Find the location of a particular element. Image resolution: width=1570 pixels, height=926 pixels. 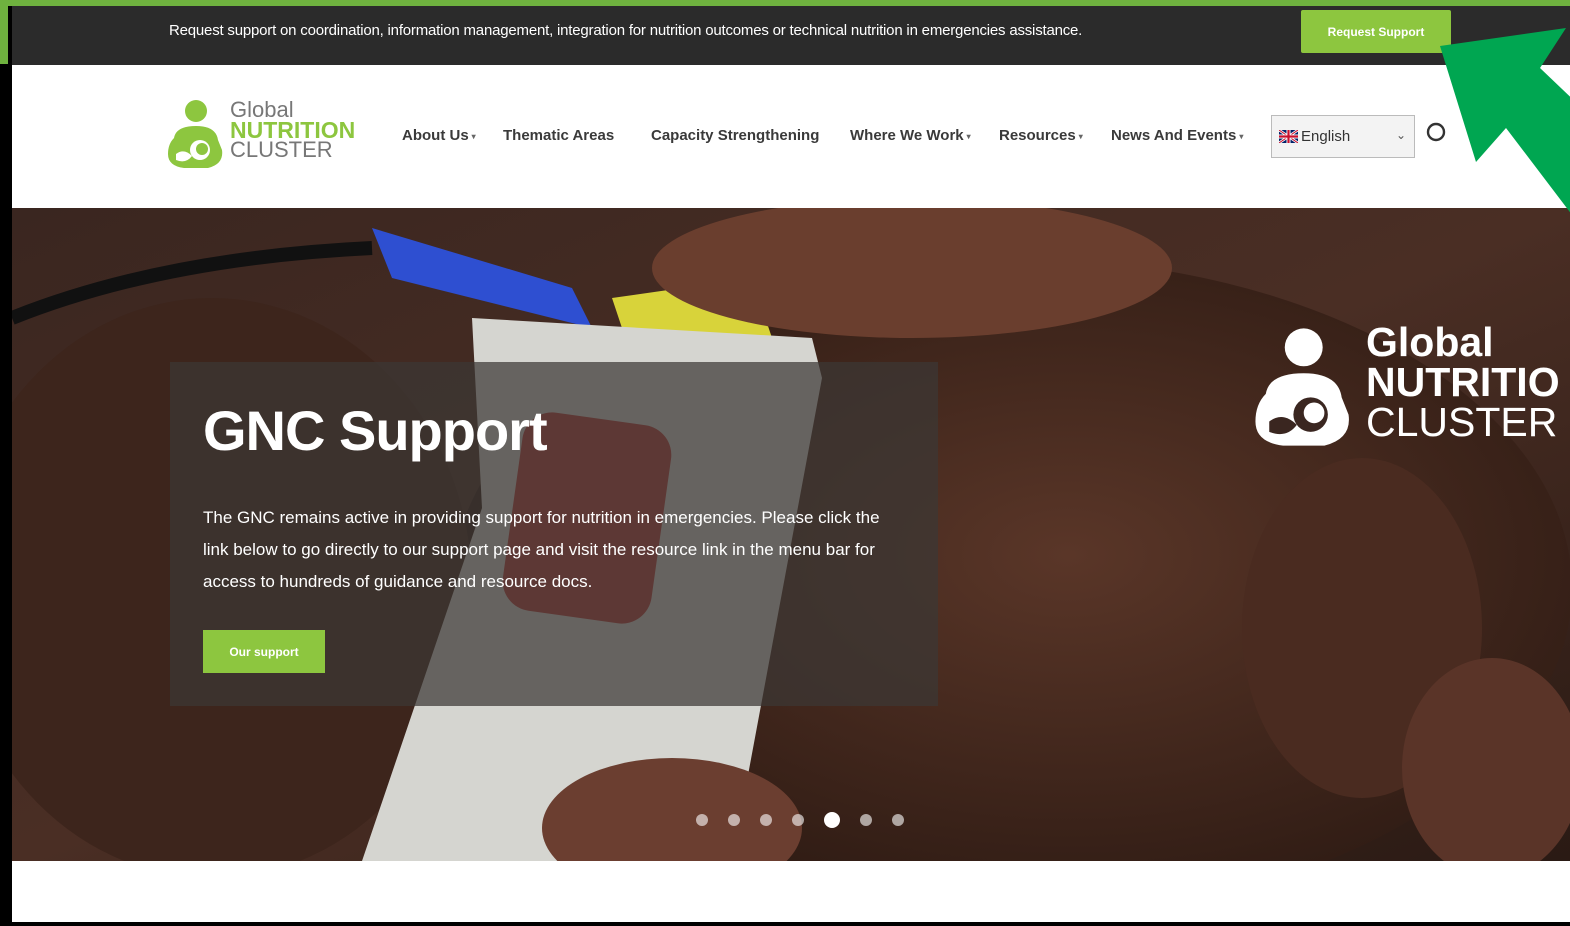

nav-label: News And Events is located at coordinates (1174, 135).